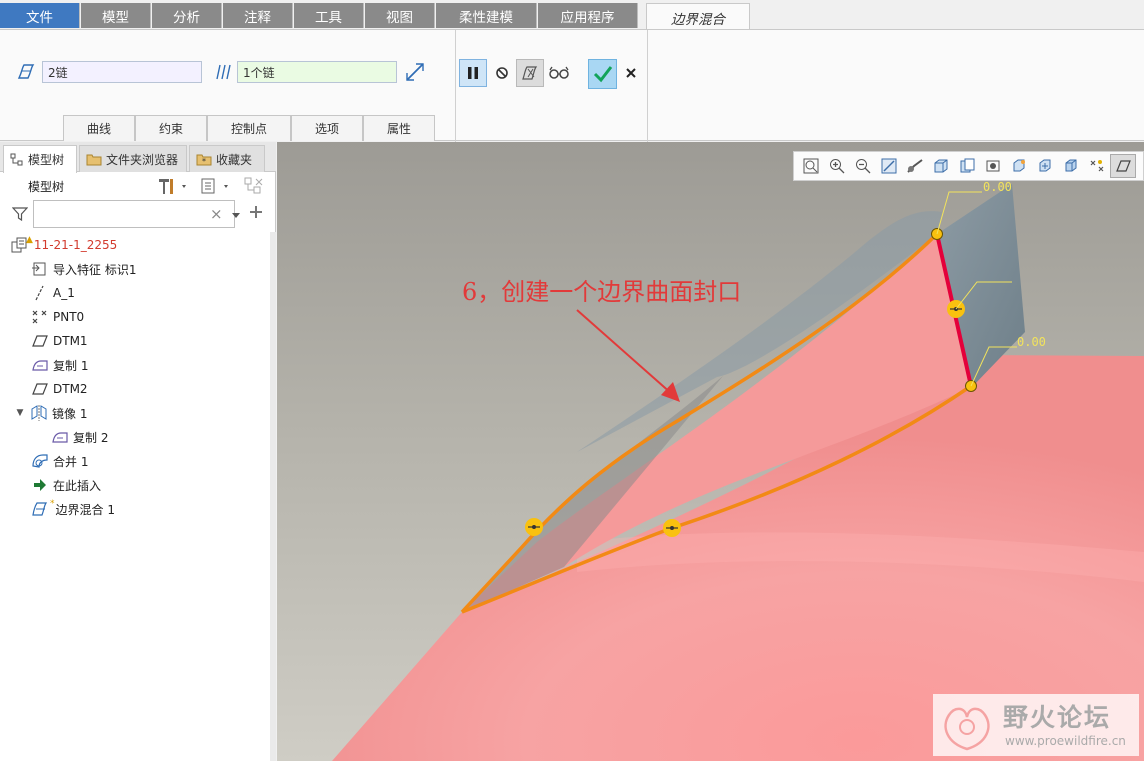 The height and width of the screenshot is (761, 1144). I want to click on tab-folder-browser: 文件夹浏览器, so click(133, 158).